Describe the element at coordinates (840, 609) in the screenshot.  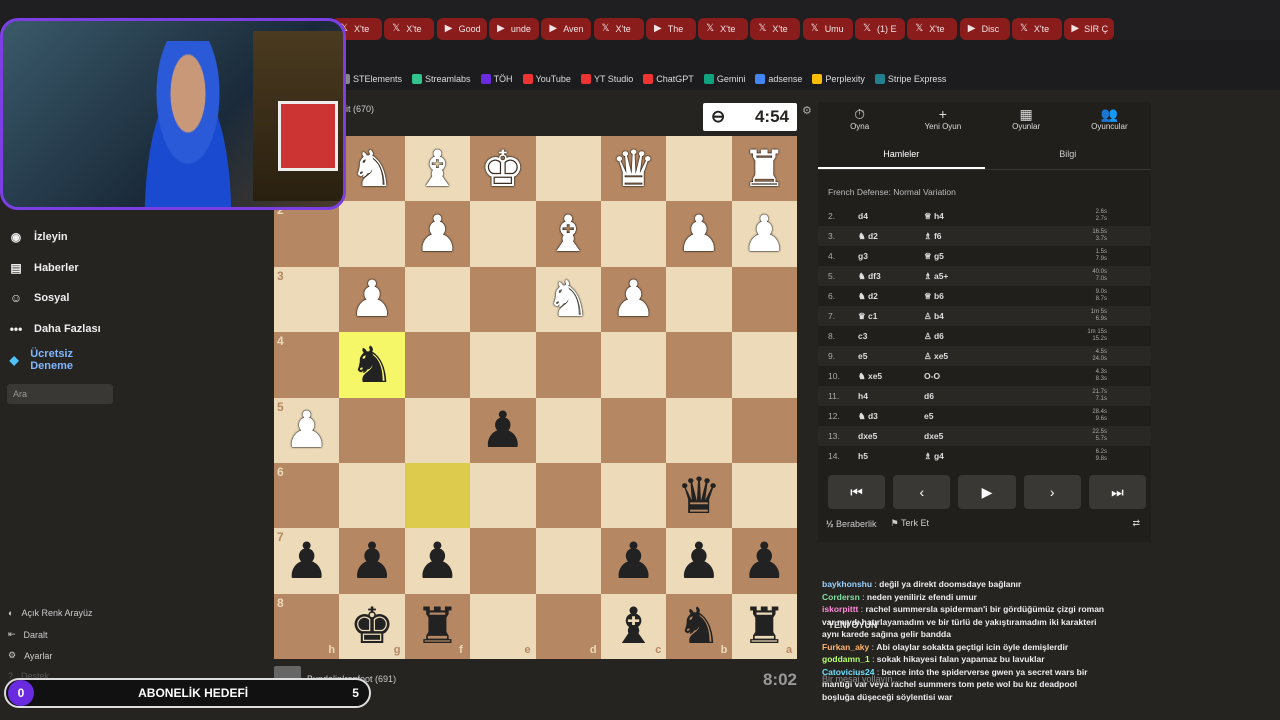
I see `chat-username: iskorpittt` at that location.